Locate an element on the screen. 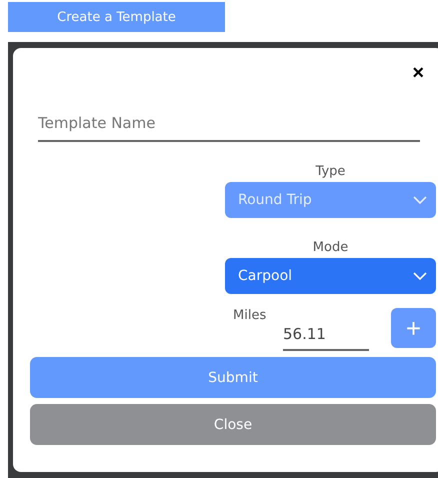  miles-label: Miles is located at coordinates (250, 315).